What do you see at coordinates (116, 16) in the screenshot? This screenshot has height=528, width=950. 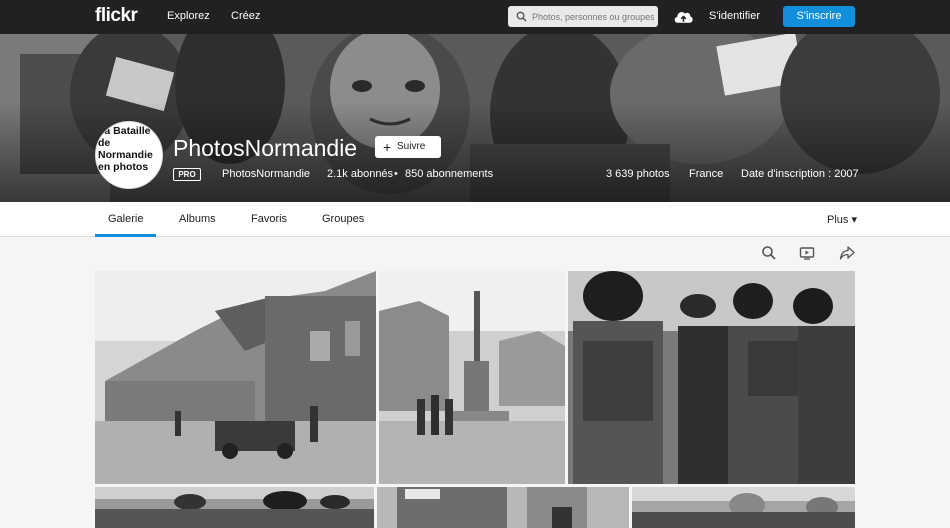 I see `flickr-logo: flickr` at bounding box center [116, 16].